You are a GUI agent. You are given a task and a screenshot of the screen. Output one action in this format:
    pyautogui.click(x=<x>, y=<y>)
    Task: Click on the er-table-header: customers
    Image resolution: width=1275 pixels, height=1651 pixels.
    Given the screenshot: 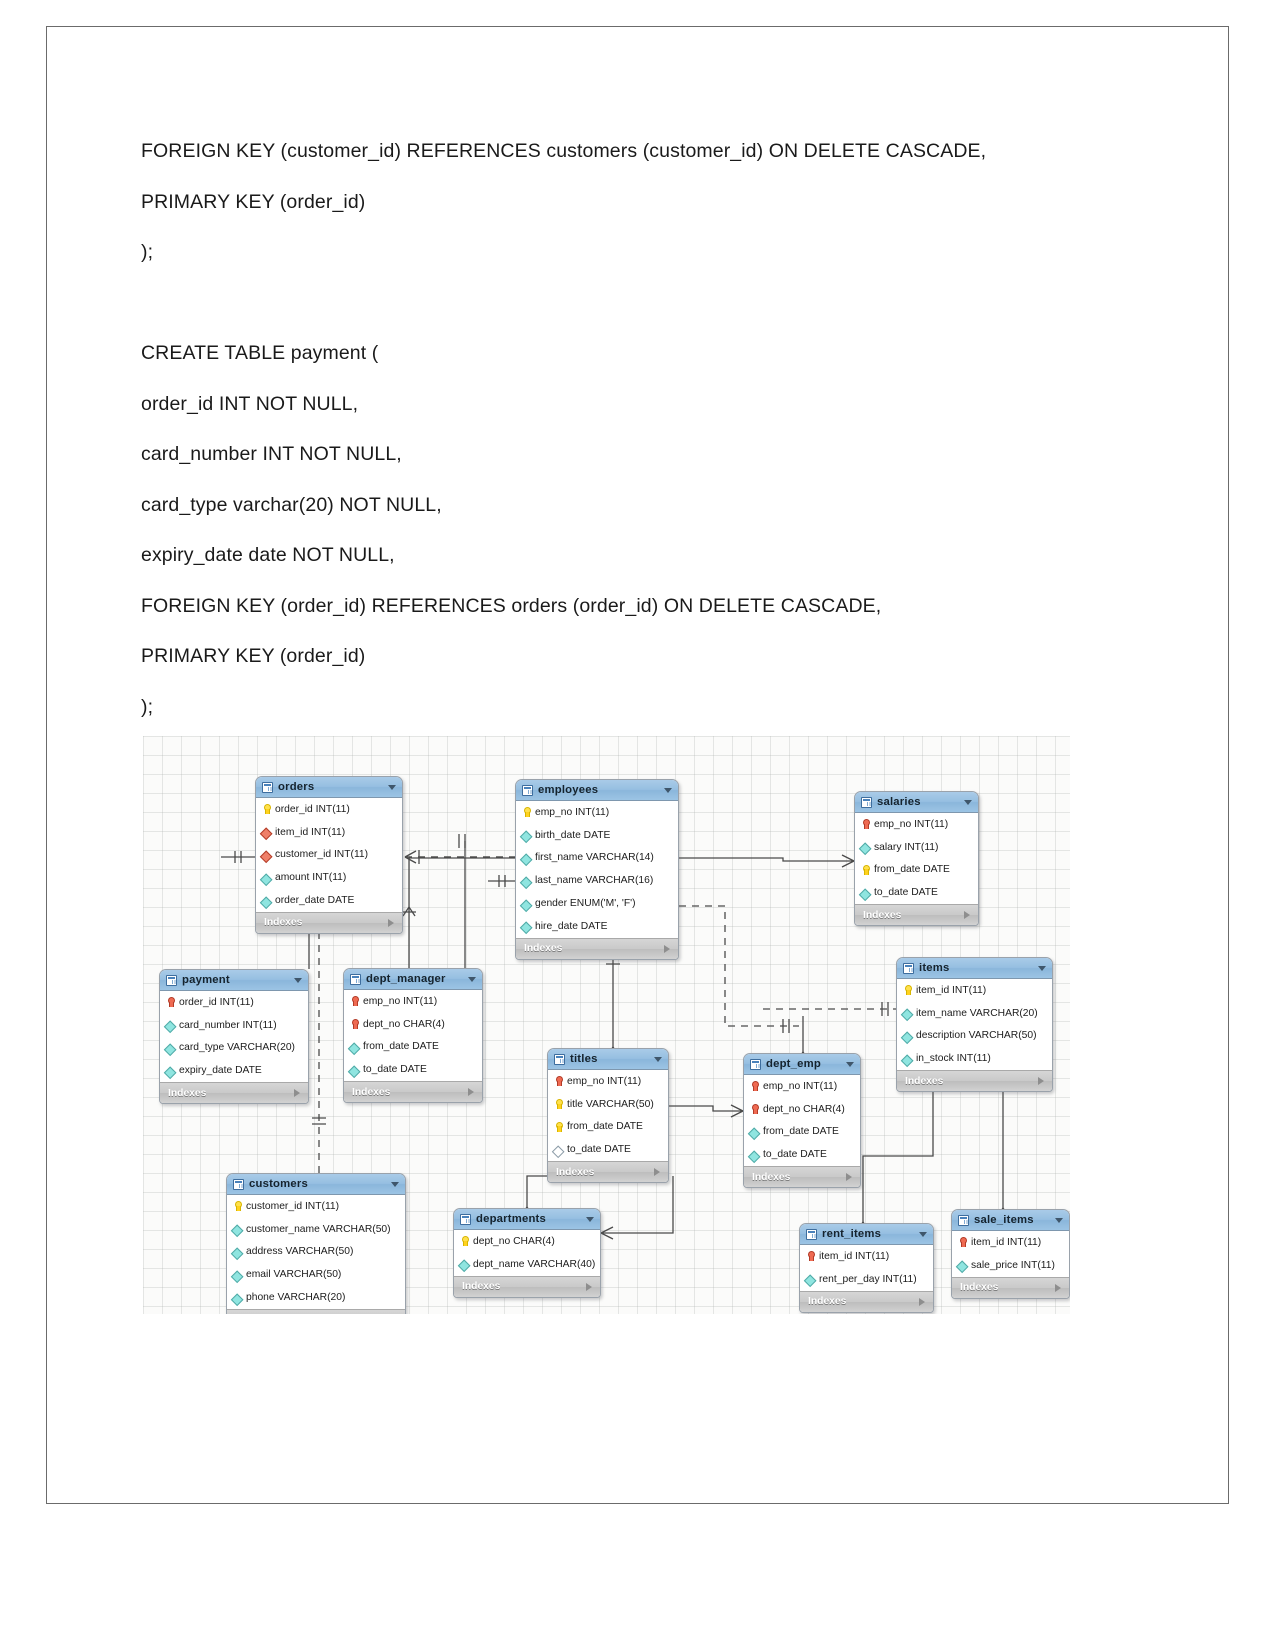 What is the action you would take?
    pyautogui.click(x=316, y=1184)
    